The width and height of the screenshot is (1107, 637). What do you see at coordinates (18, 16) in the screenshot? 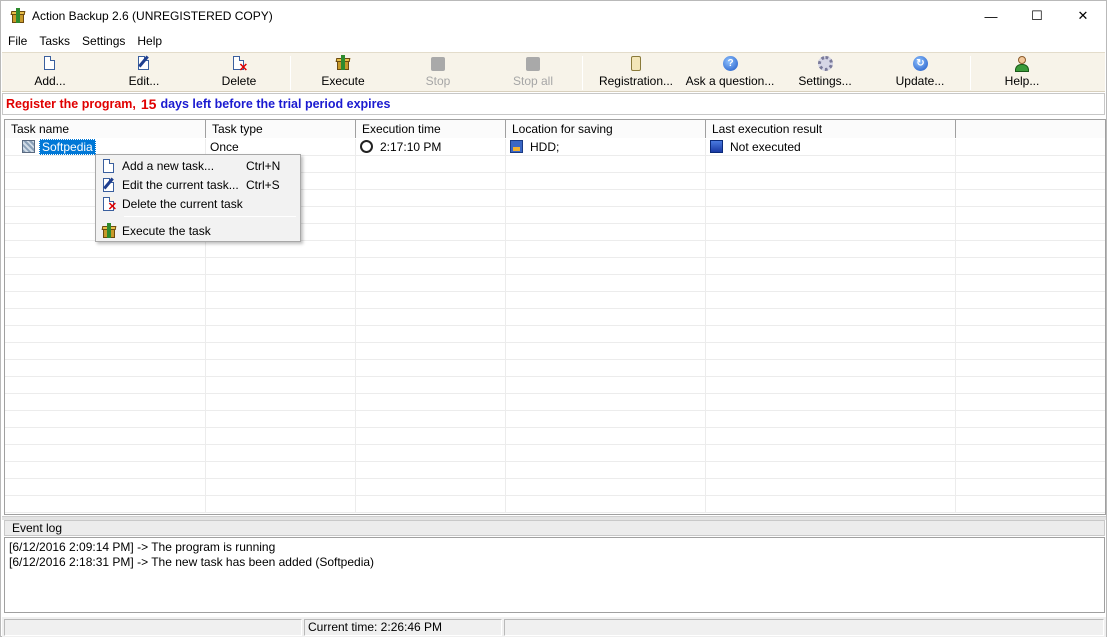
I see `app-box-icon` at bounding box center [18, 16].